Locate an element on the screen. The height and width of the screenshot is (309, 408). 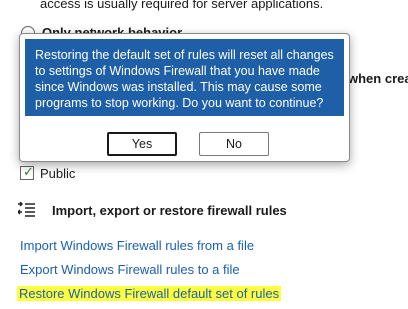
list-arrows-icon is located at coordinates (26, 212).